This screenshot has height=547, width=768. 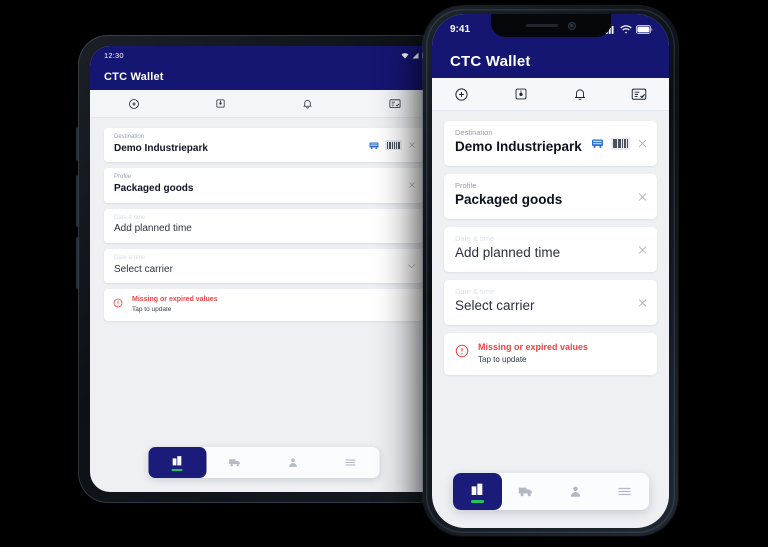 What do you see at coordinates (78, 201) in the screenshot?
I see `tablet-volume-up-button` at bounding box center [78, 201].